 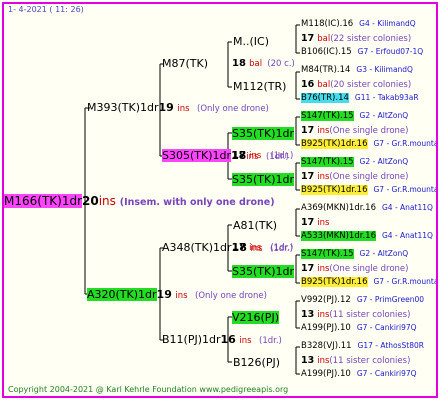 I want to click on g4-row-15: S147(TK).15 G2 - AltZonQ, so click(x=354, y=254).